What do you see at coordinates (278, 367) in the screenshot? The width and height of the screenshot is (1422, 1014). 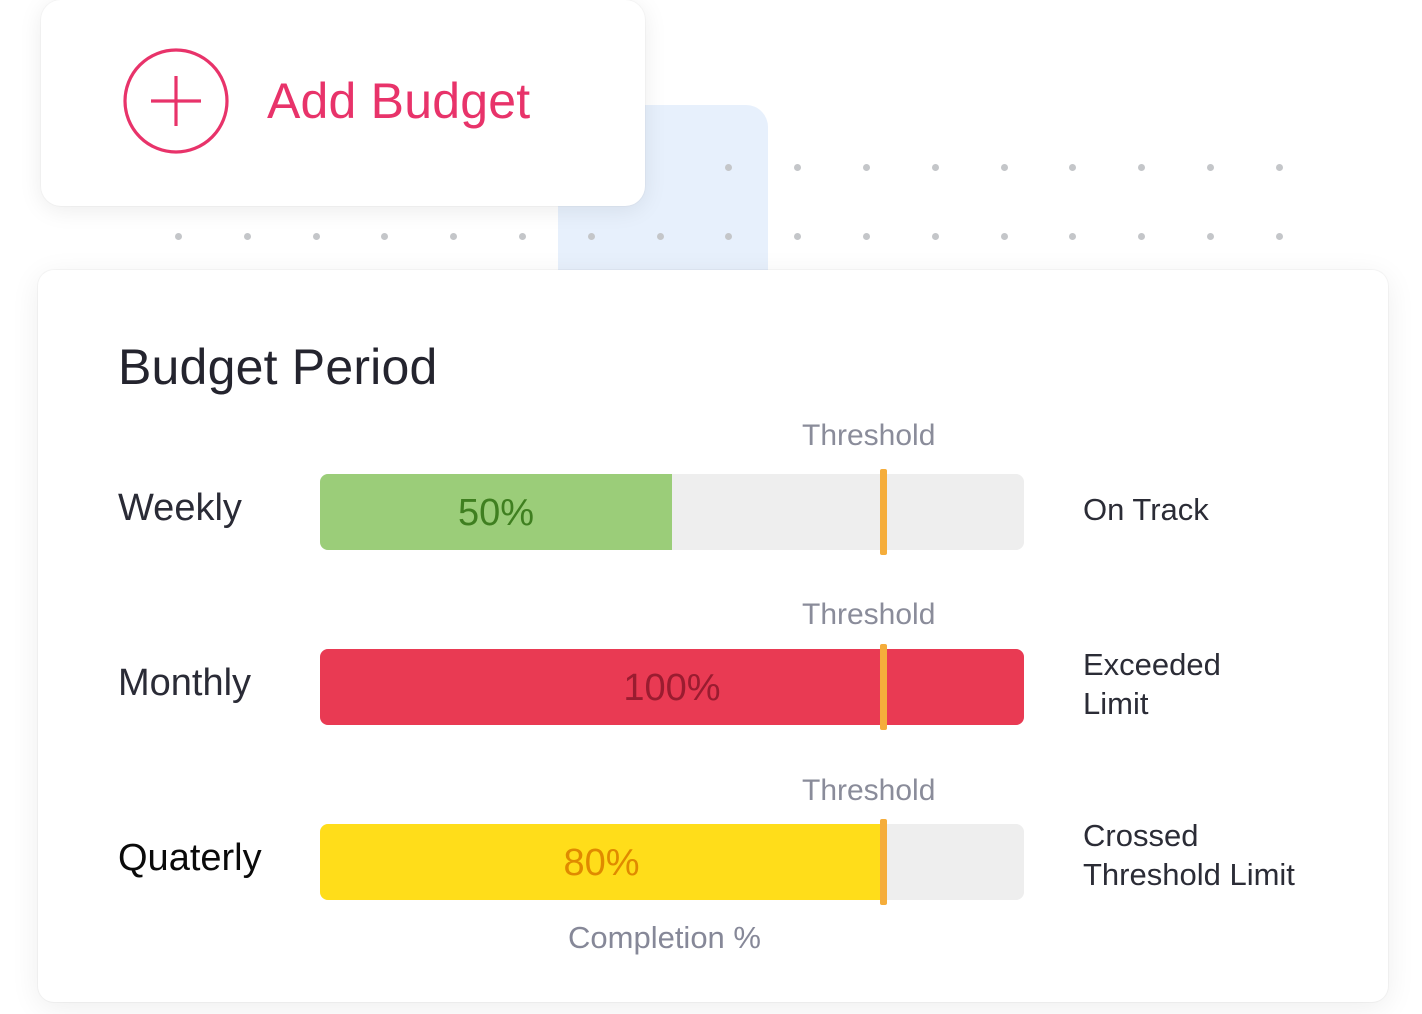 I see `card-title: Budget Period` at bounding box center [278, 367].